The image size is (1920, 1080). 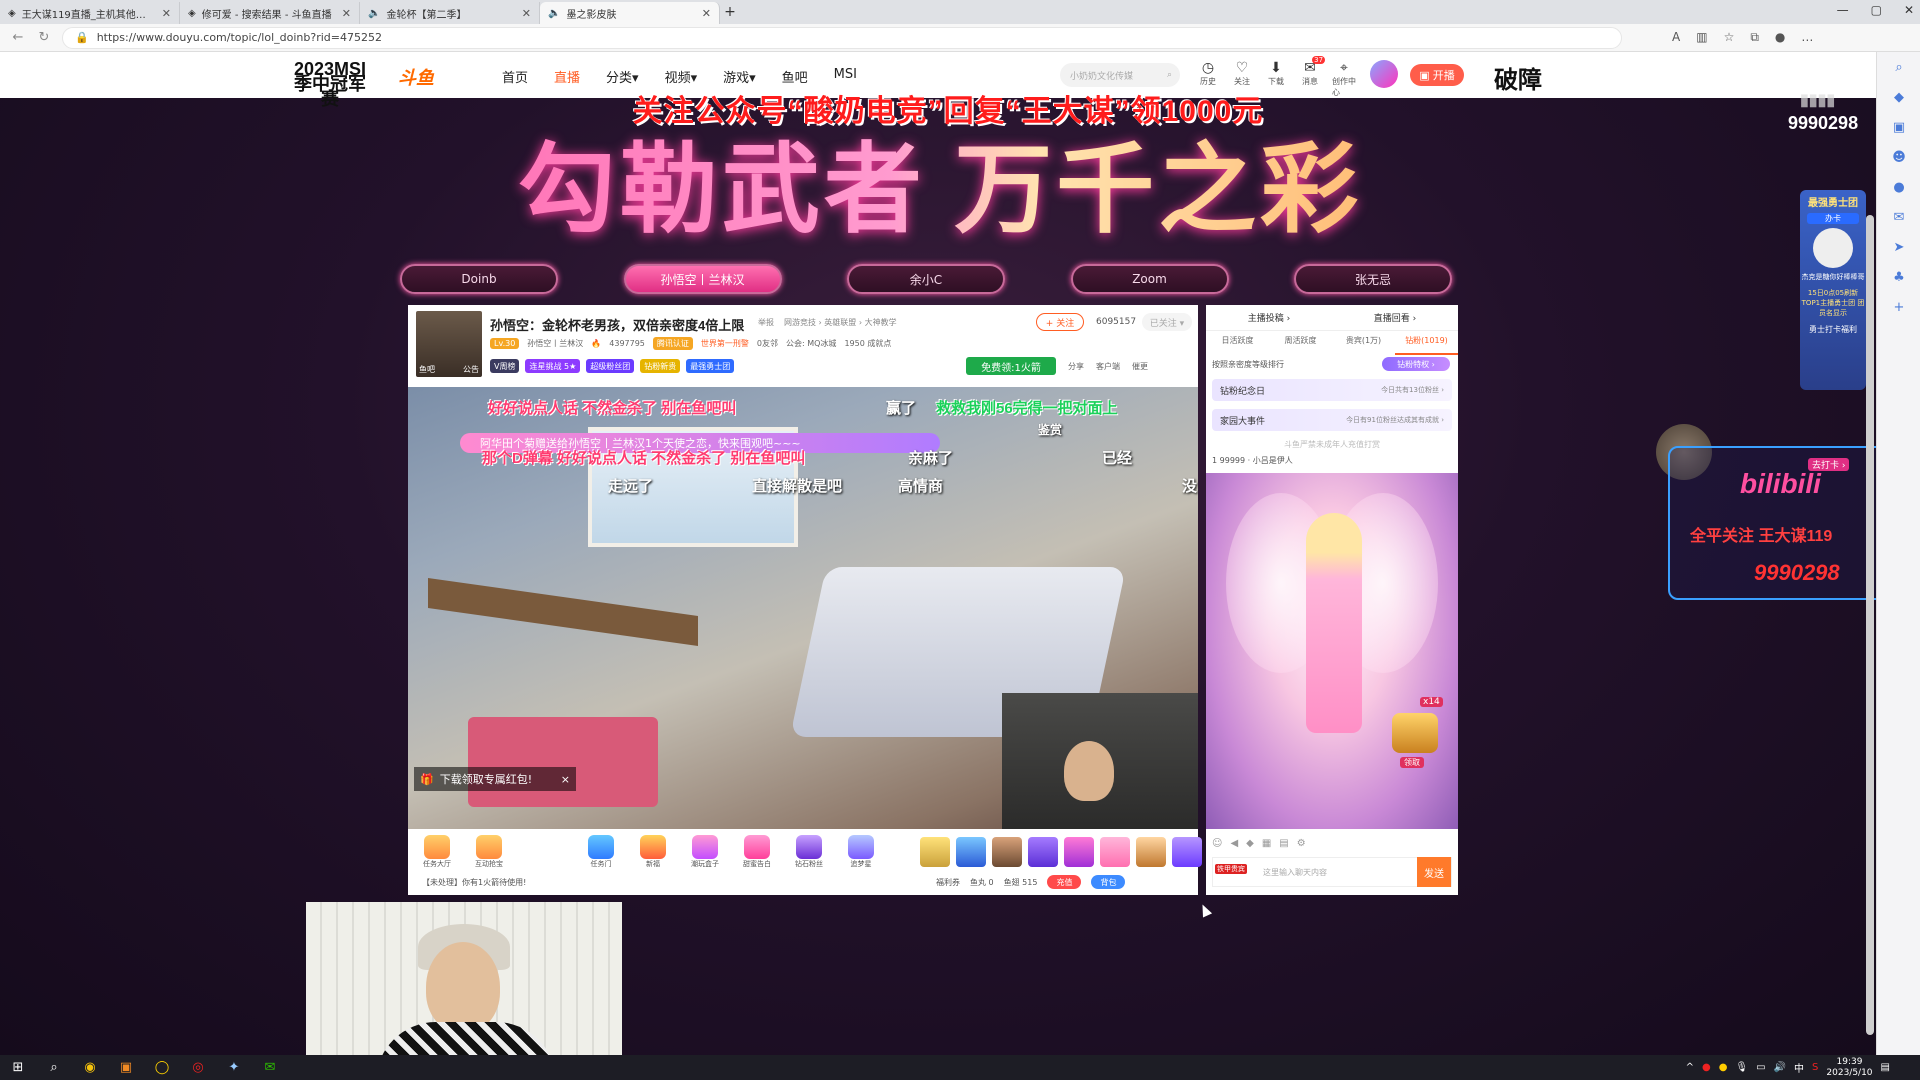 I want to click on report-link: 举报, so click(x=766, y=322).